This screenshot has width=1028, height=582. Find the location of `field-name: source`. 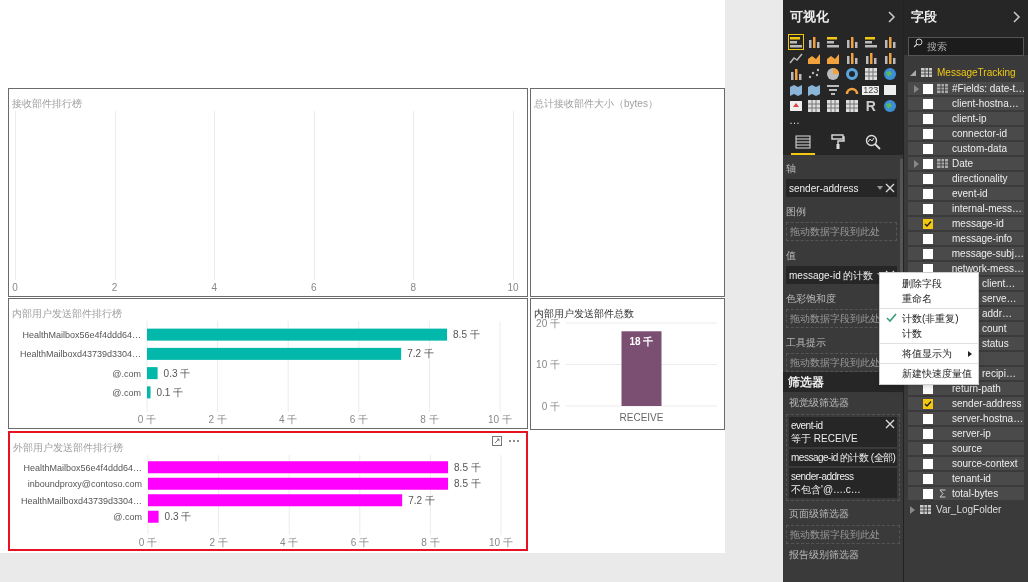

field-name: source is located at coordinates (967, 449).